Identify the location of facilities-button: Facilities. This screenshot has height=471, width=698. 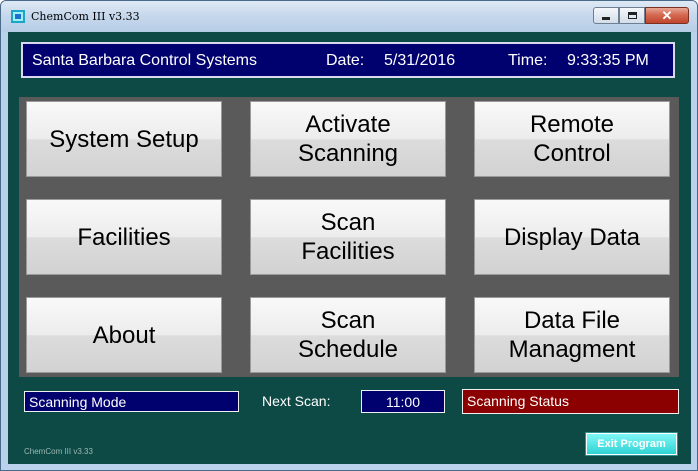
(124, 237).